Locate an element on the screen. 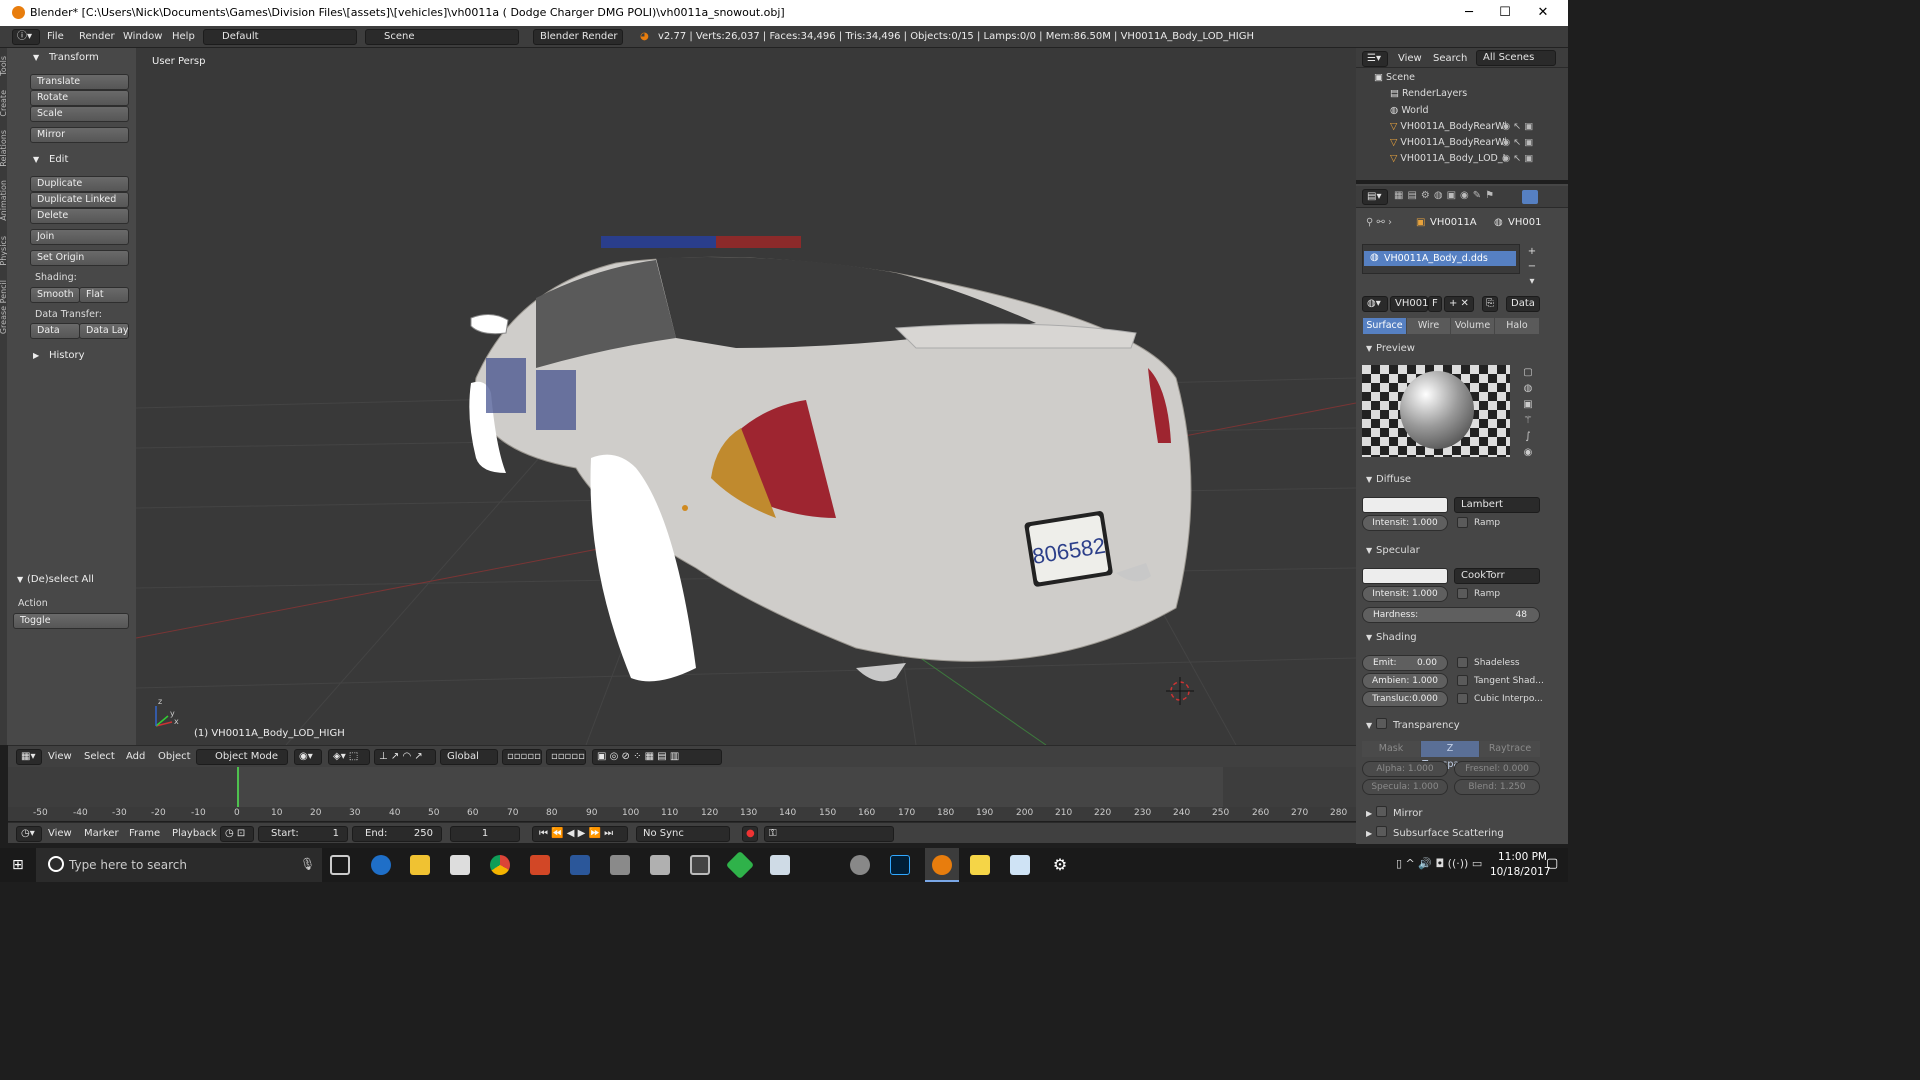  sss-panel-header: ▶ Subsurface Scattering is located at coordinates (1435, 832).